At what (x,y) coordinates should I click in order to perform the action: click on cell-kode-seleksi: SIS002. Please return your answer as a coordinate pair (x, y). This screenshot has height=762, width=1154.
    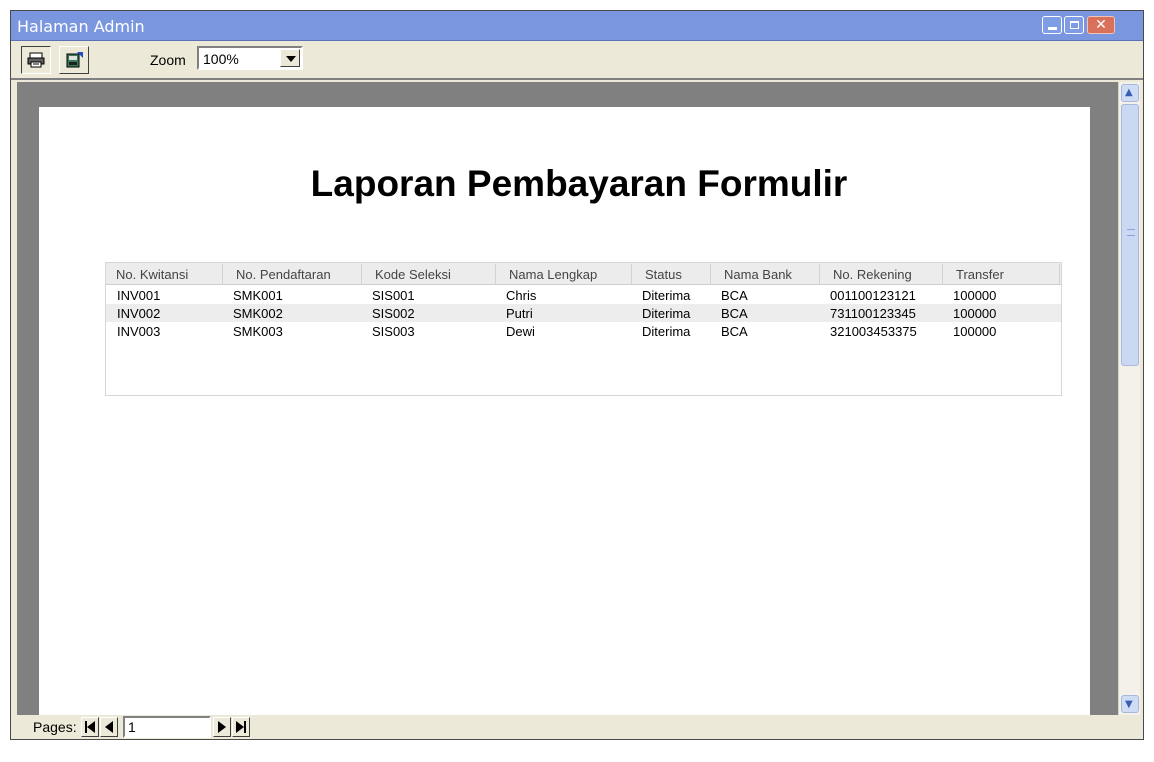
    Looking at the image, I should click on (393, 313).